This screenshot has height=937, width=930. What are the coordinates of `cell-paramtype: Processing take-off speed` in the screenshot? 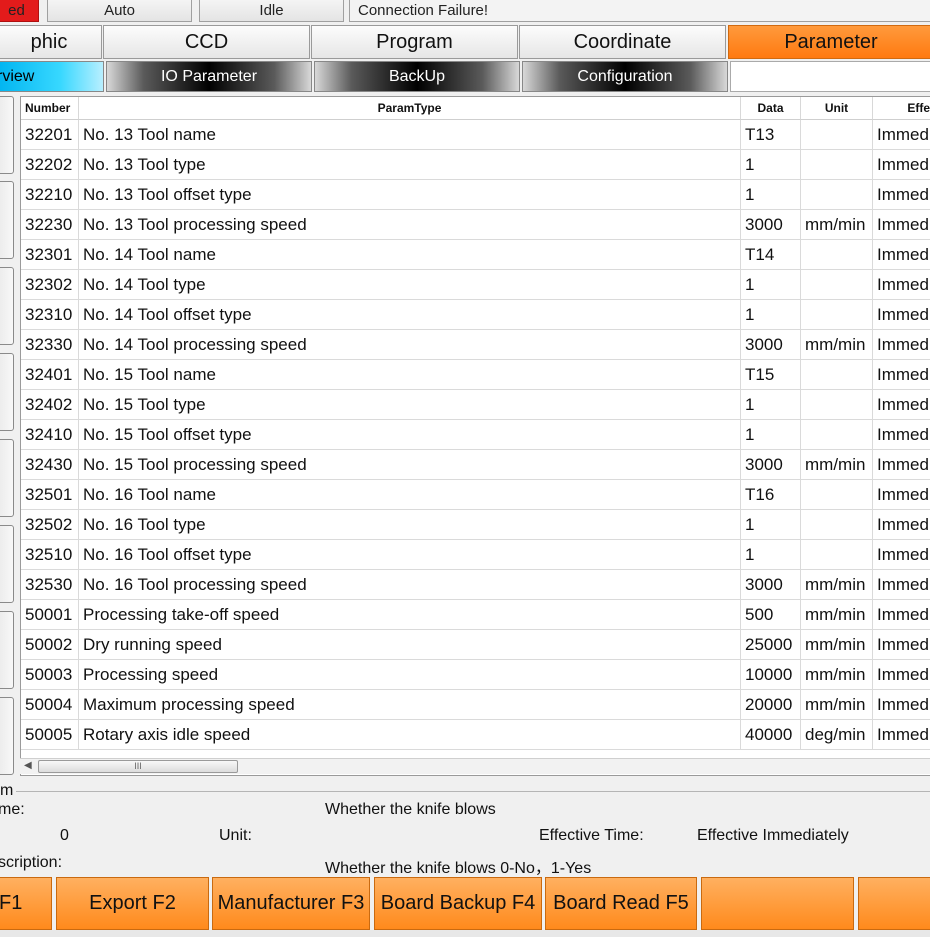 It's located at (410, 615).